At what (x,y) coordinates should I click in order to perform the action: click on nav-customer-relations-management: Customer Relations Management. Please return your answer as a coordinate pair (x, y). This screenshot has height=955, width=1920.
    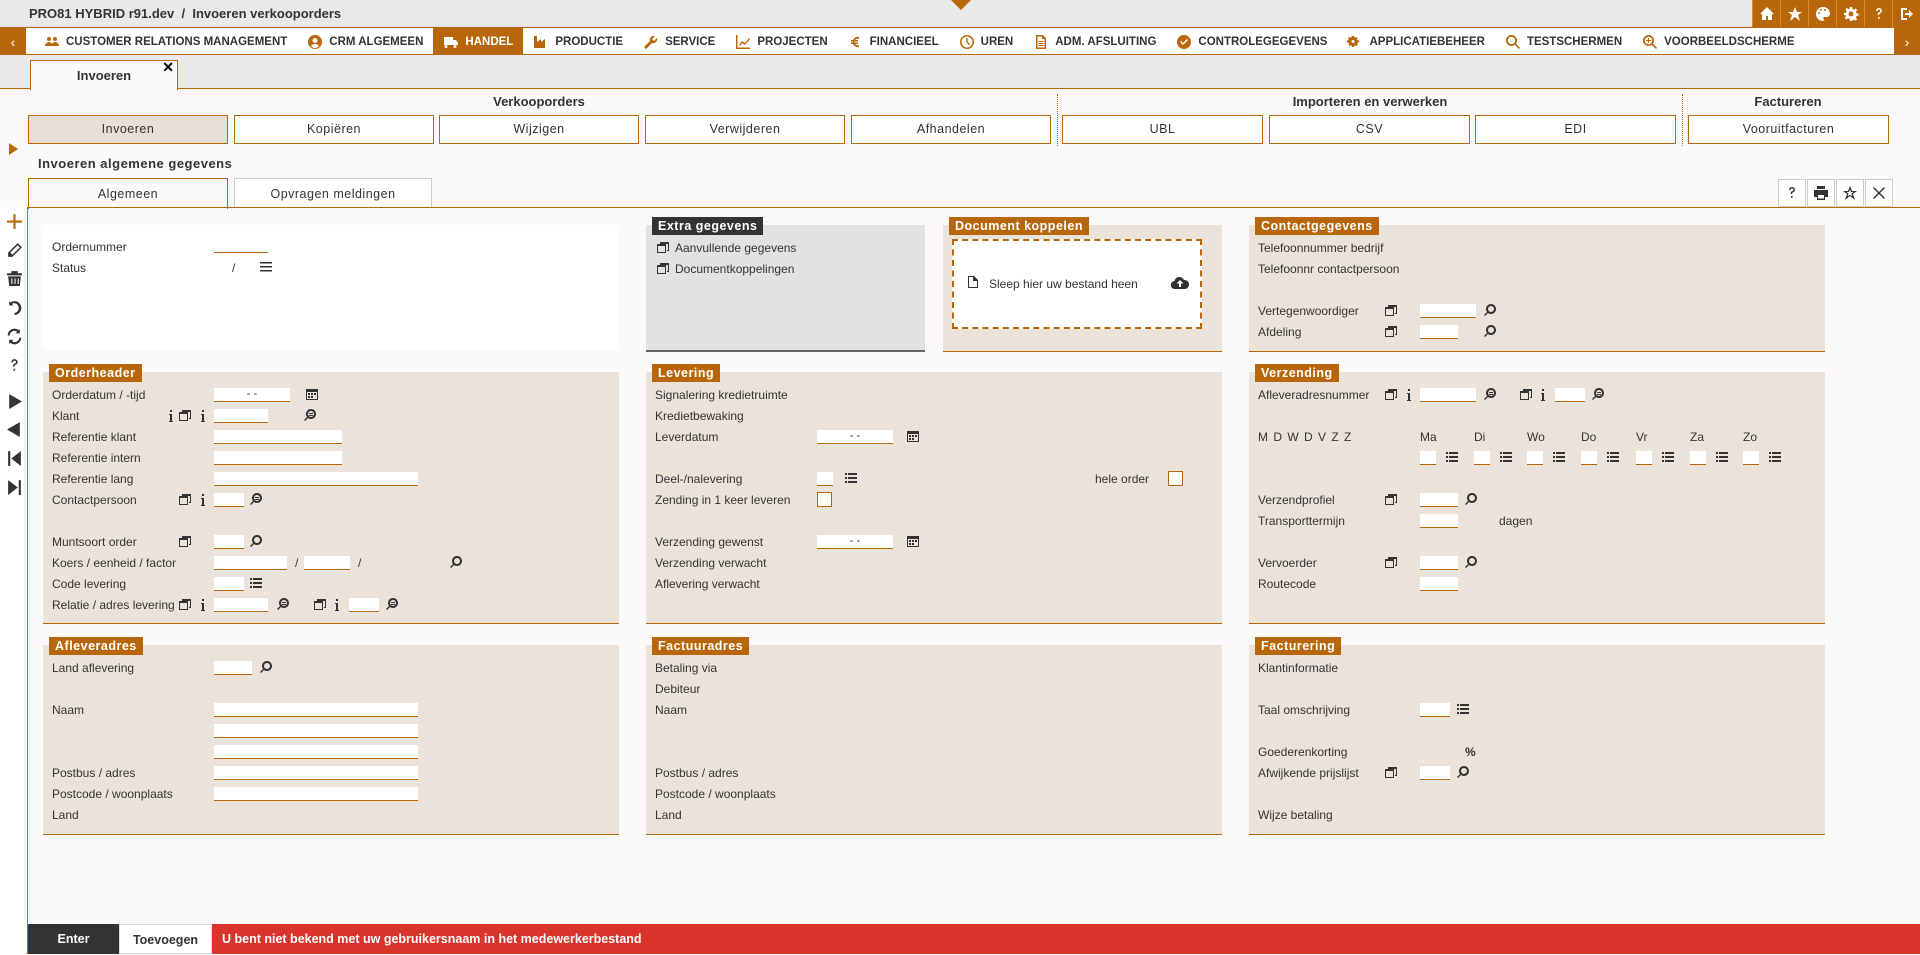
    Looking at the image, I should click on (165, 41).